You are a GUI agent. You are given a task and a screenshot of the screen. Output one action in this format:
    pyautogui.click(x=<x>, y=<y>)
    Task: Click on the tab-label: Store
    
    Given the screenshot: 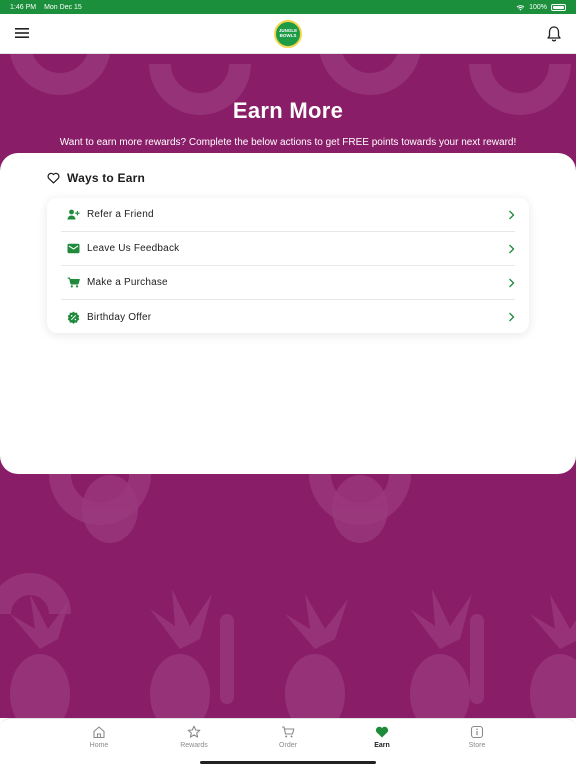 What is the action you would take?
    pyautogui.click(x=477, y=745)
    